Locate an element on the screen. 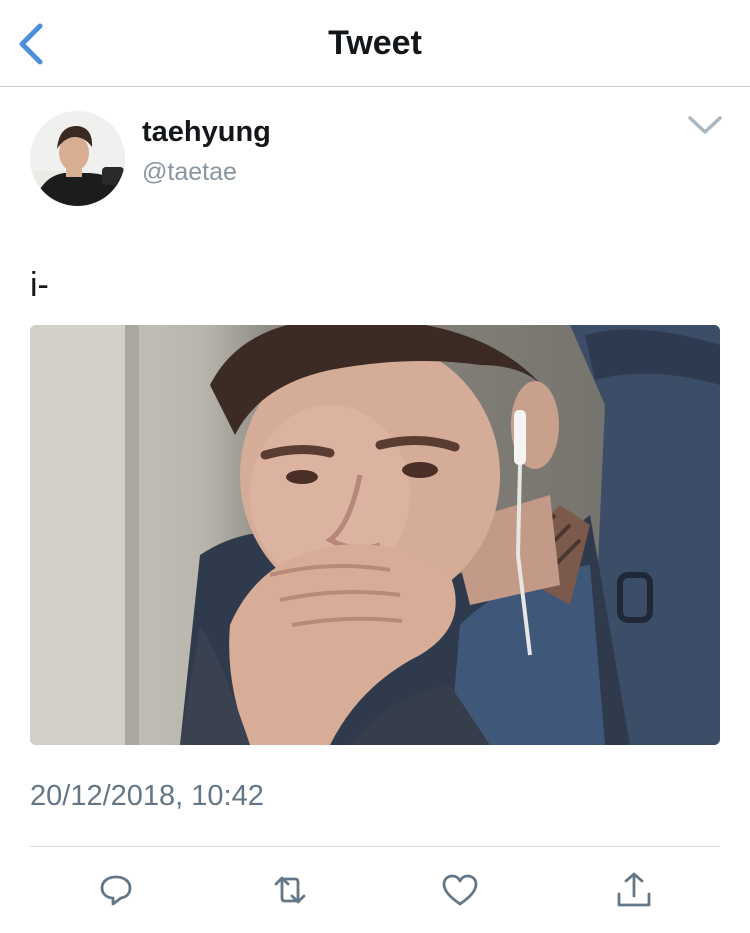 This screenshot has height=933, width=750. chevron-down-icon is located at coordinates (705, 125).